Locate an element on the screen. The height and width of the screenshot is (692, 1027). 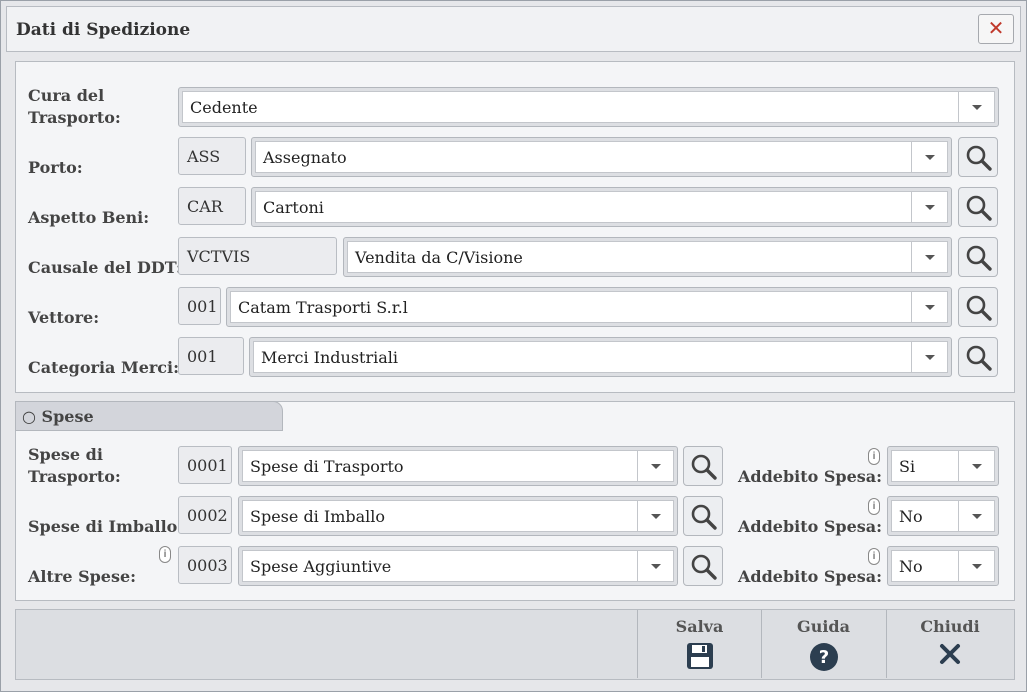
cura-label: Cura del Trasporto: is located at coordinates (74, 106).